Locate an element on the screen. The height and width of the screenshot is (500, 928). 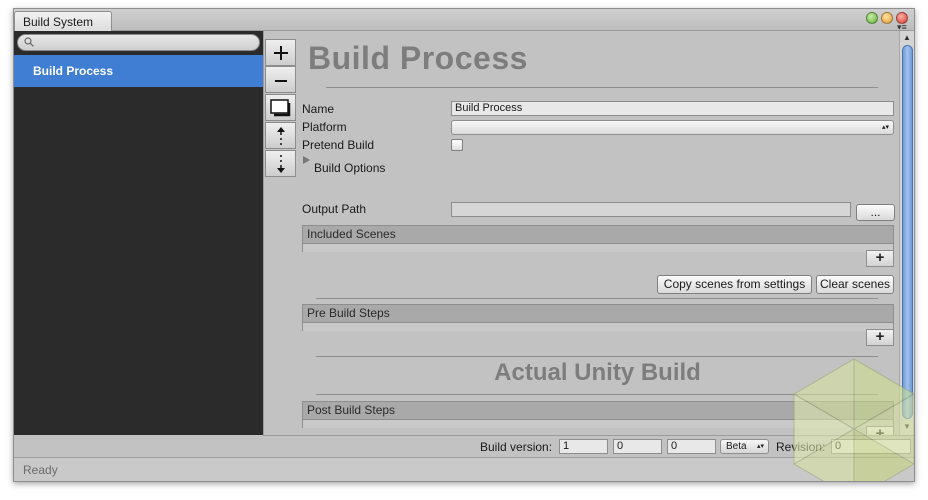
pretend-build-checkbox is located at coordinates (457, 145).